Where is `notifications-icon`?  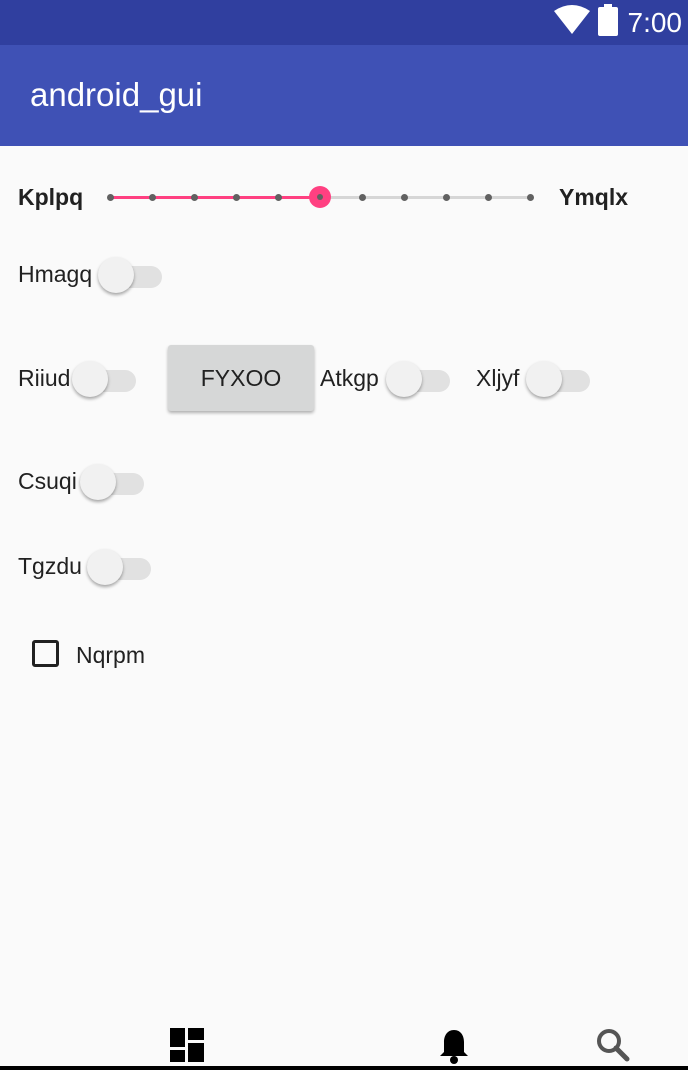 notifications-icon is located at coordinates (454, 1048).